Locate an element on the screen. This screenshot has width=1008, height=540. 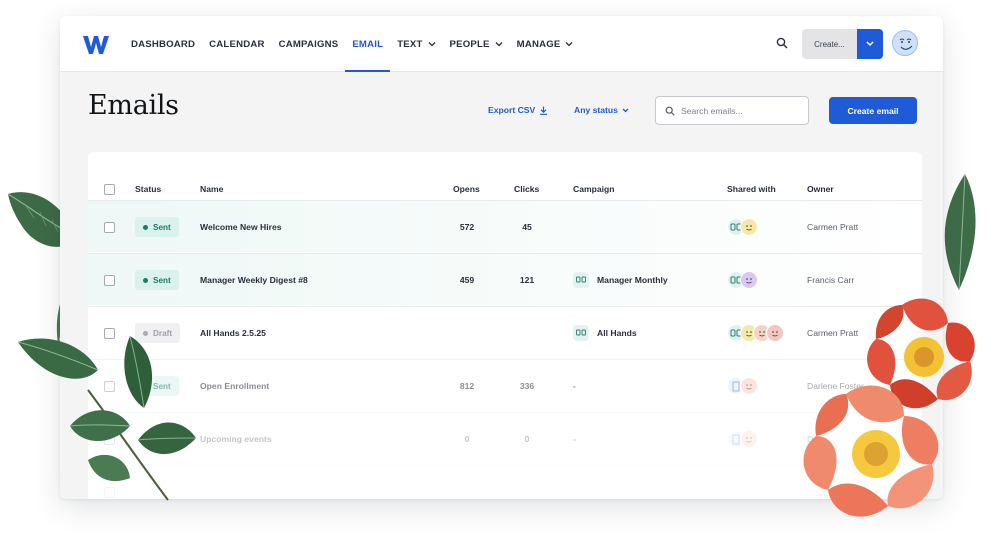
status-filter-label: Any status is located at coordinates (596, 110).